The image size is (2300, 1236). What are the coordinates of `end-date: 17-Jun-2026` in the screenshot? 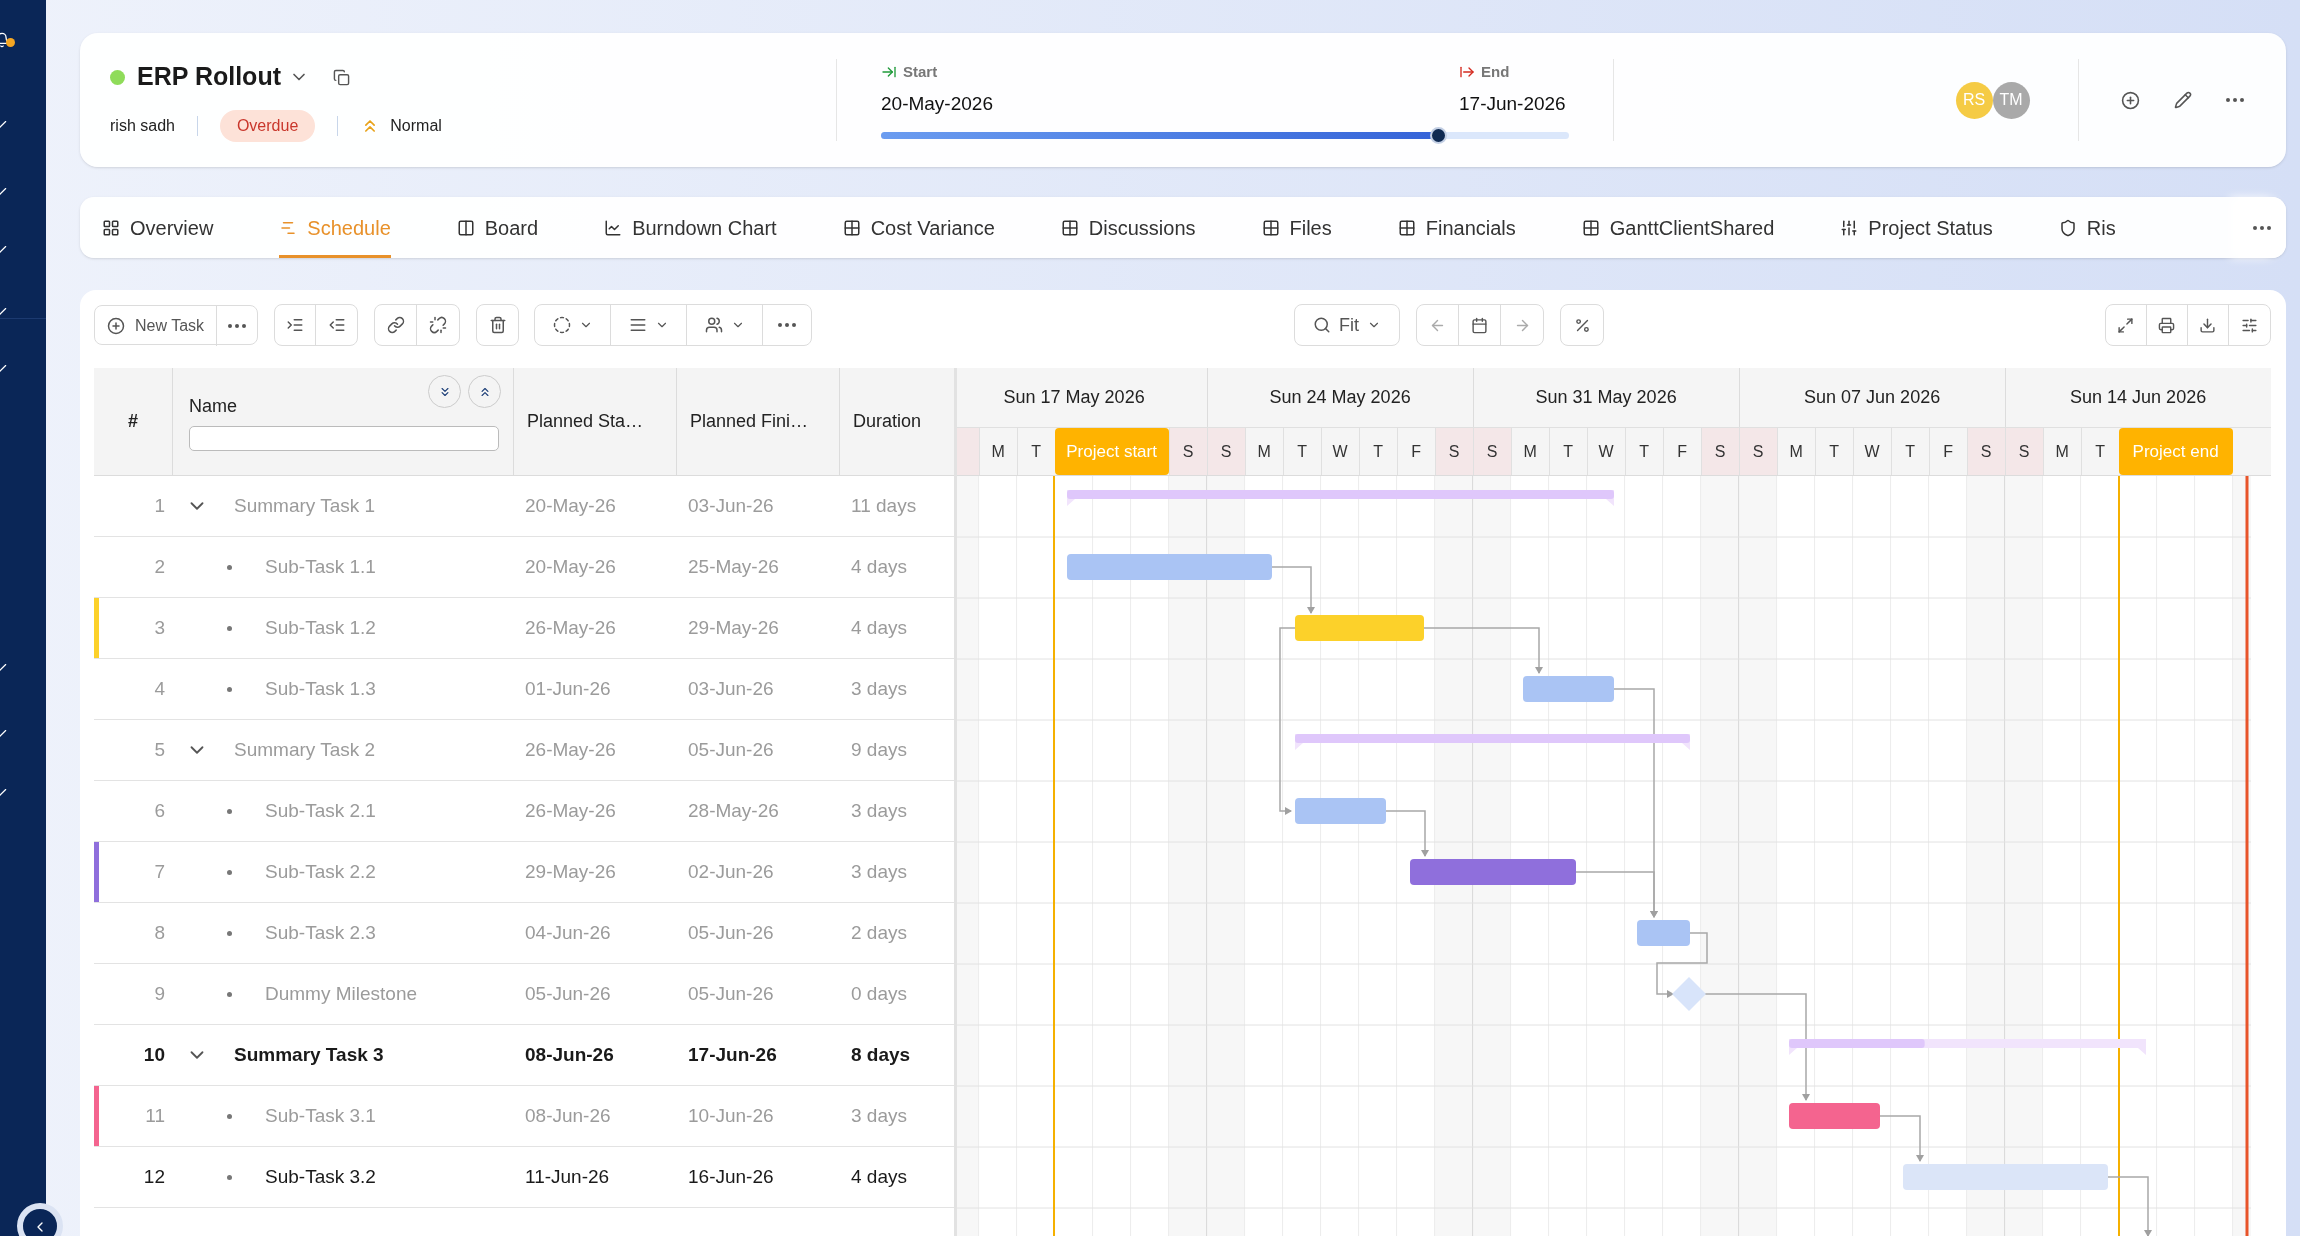 It's located at (1513, 103).